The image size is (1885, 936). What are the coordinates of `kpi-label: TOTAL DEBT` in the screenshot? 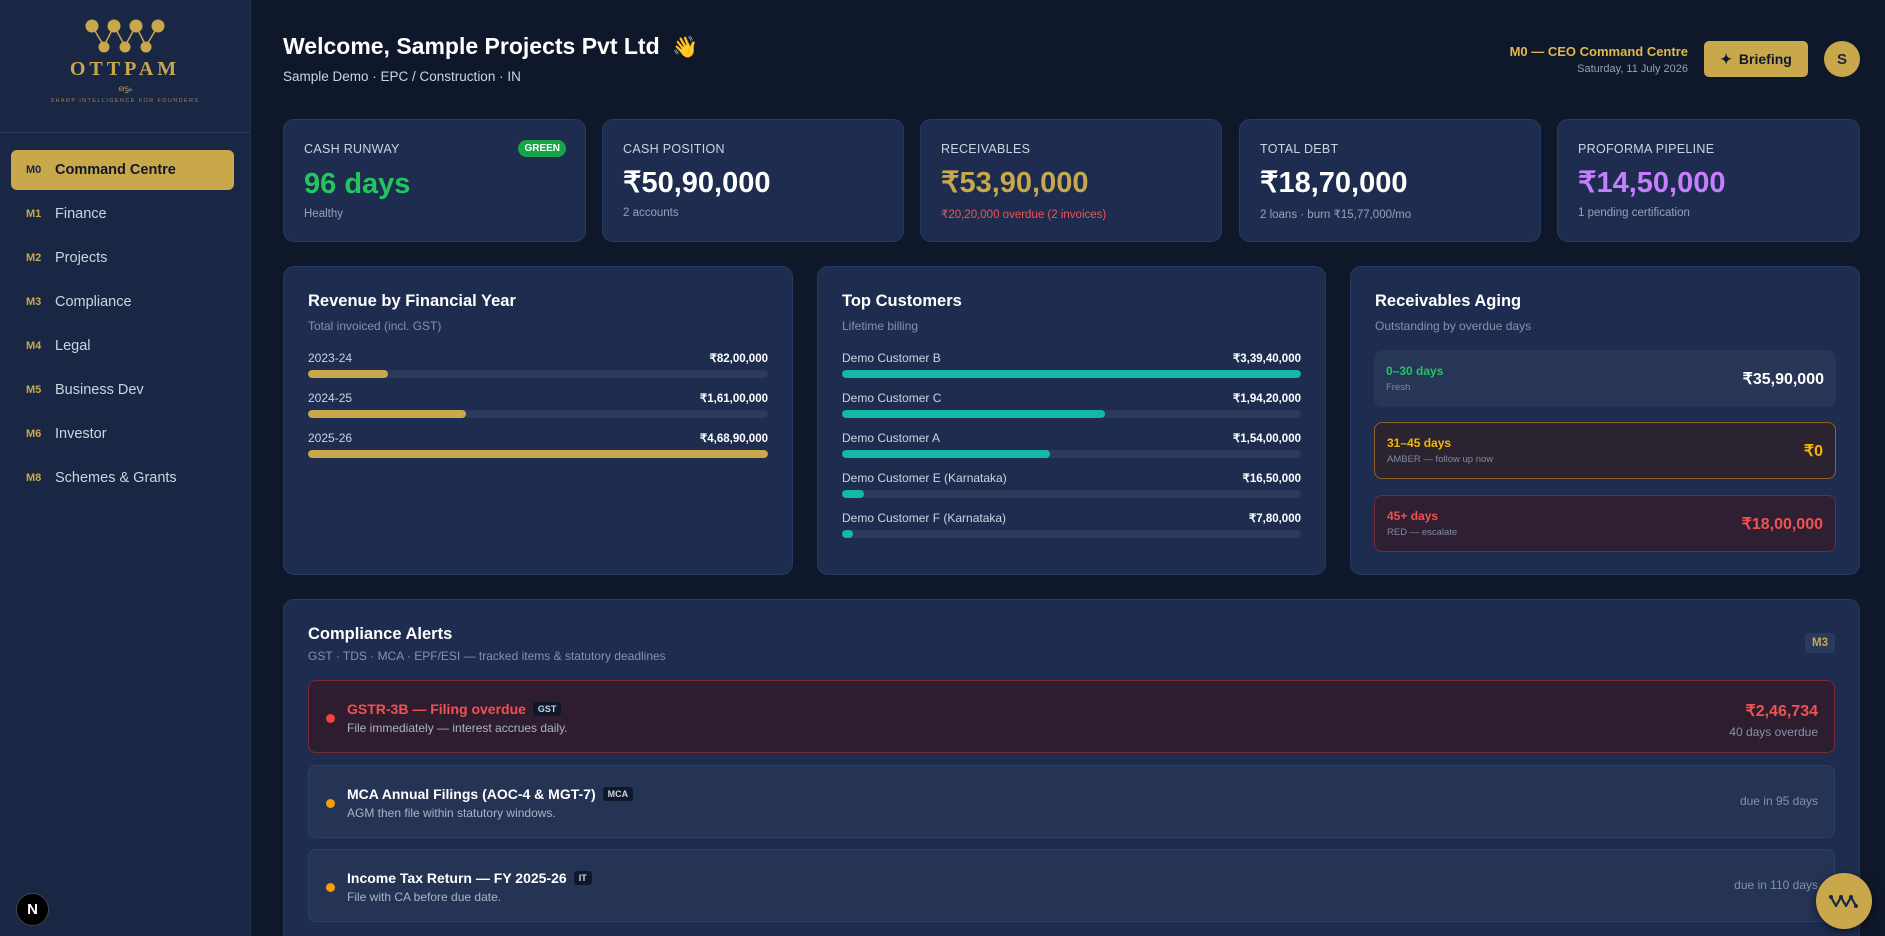 It's located at (1299, 149).